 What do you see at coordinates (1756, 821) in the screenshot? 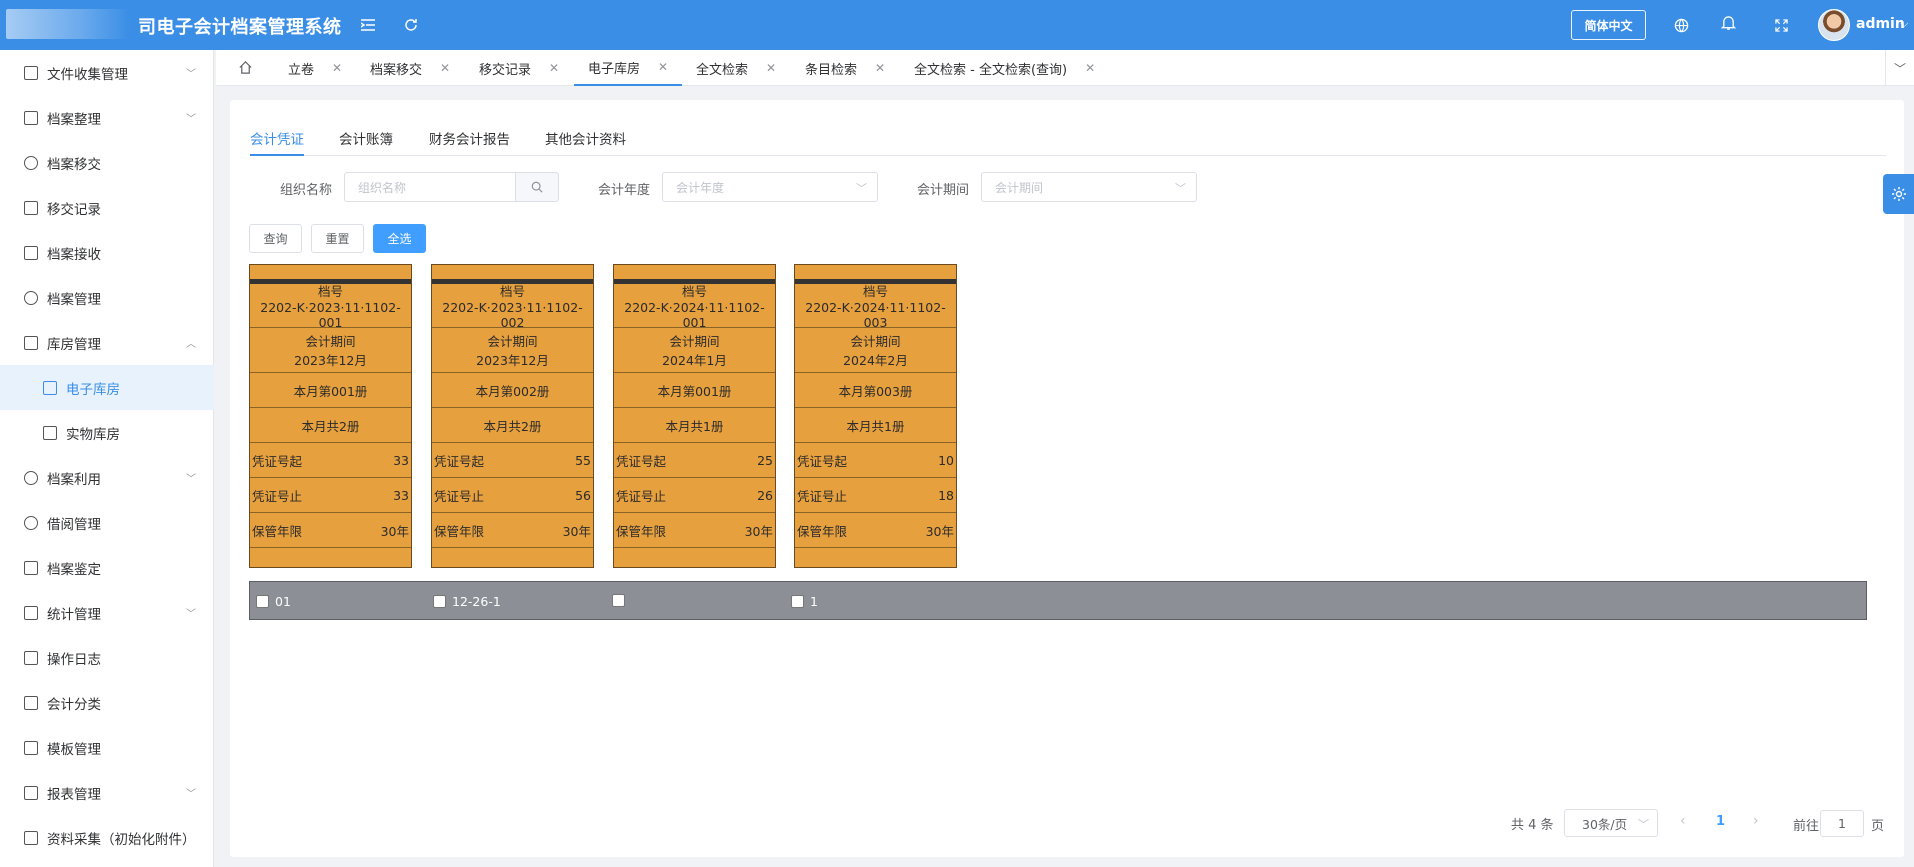
I see `next-page-icon: ›` at bounding box center [1756, 821].